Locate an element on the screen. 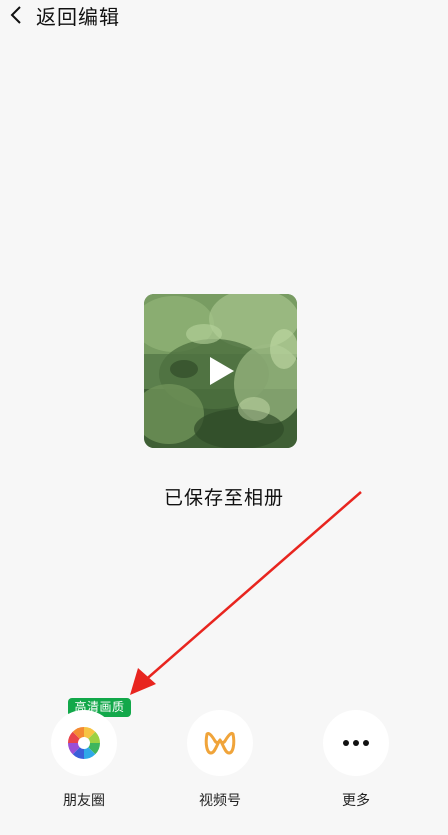 This screenshot has height=835, width=448. share-channels-label: 视频号 is located at coordinates (220, 801).